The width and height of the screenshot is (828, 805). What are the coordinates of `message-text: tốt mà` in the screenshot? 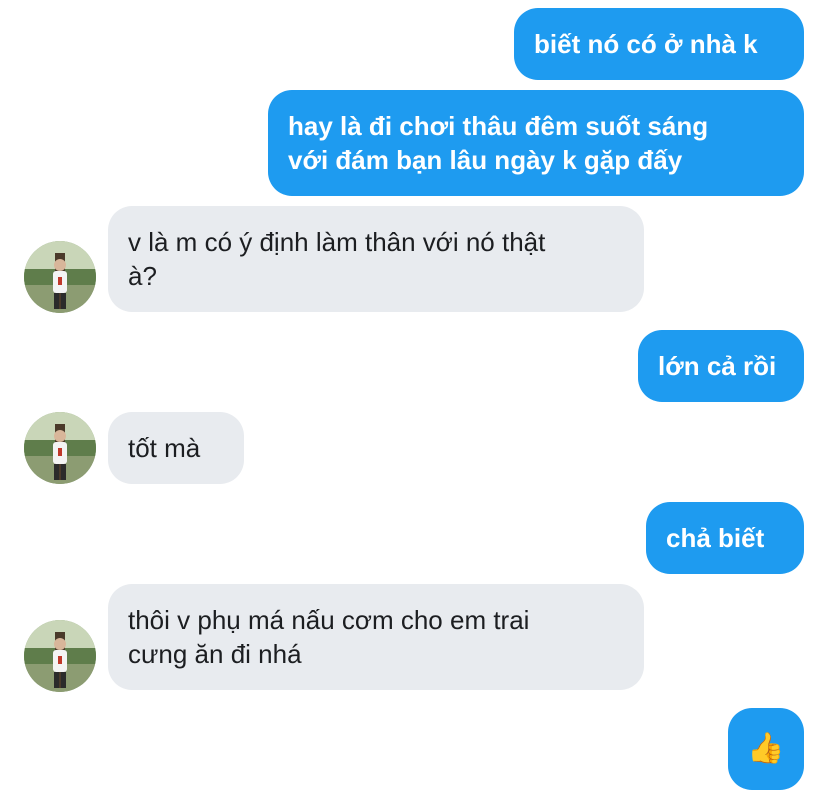 It's located at (164, 448).